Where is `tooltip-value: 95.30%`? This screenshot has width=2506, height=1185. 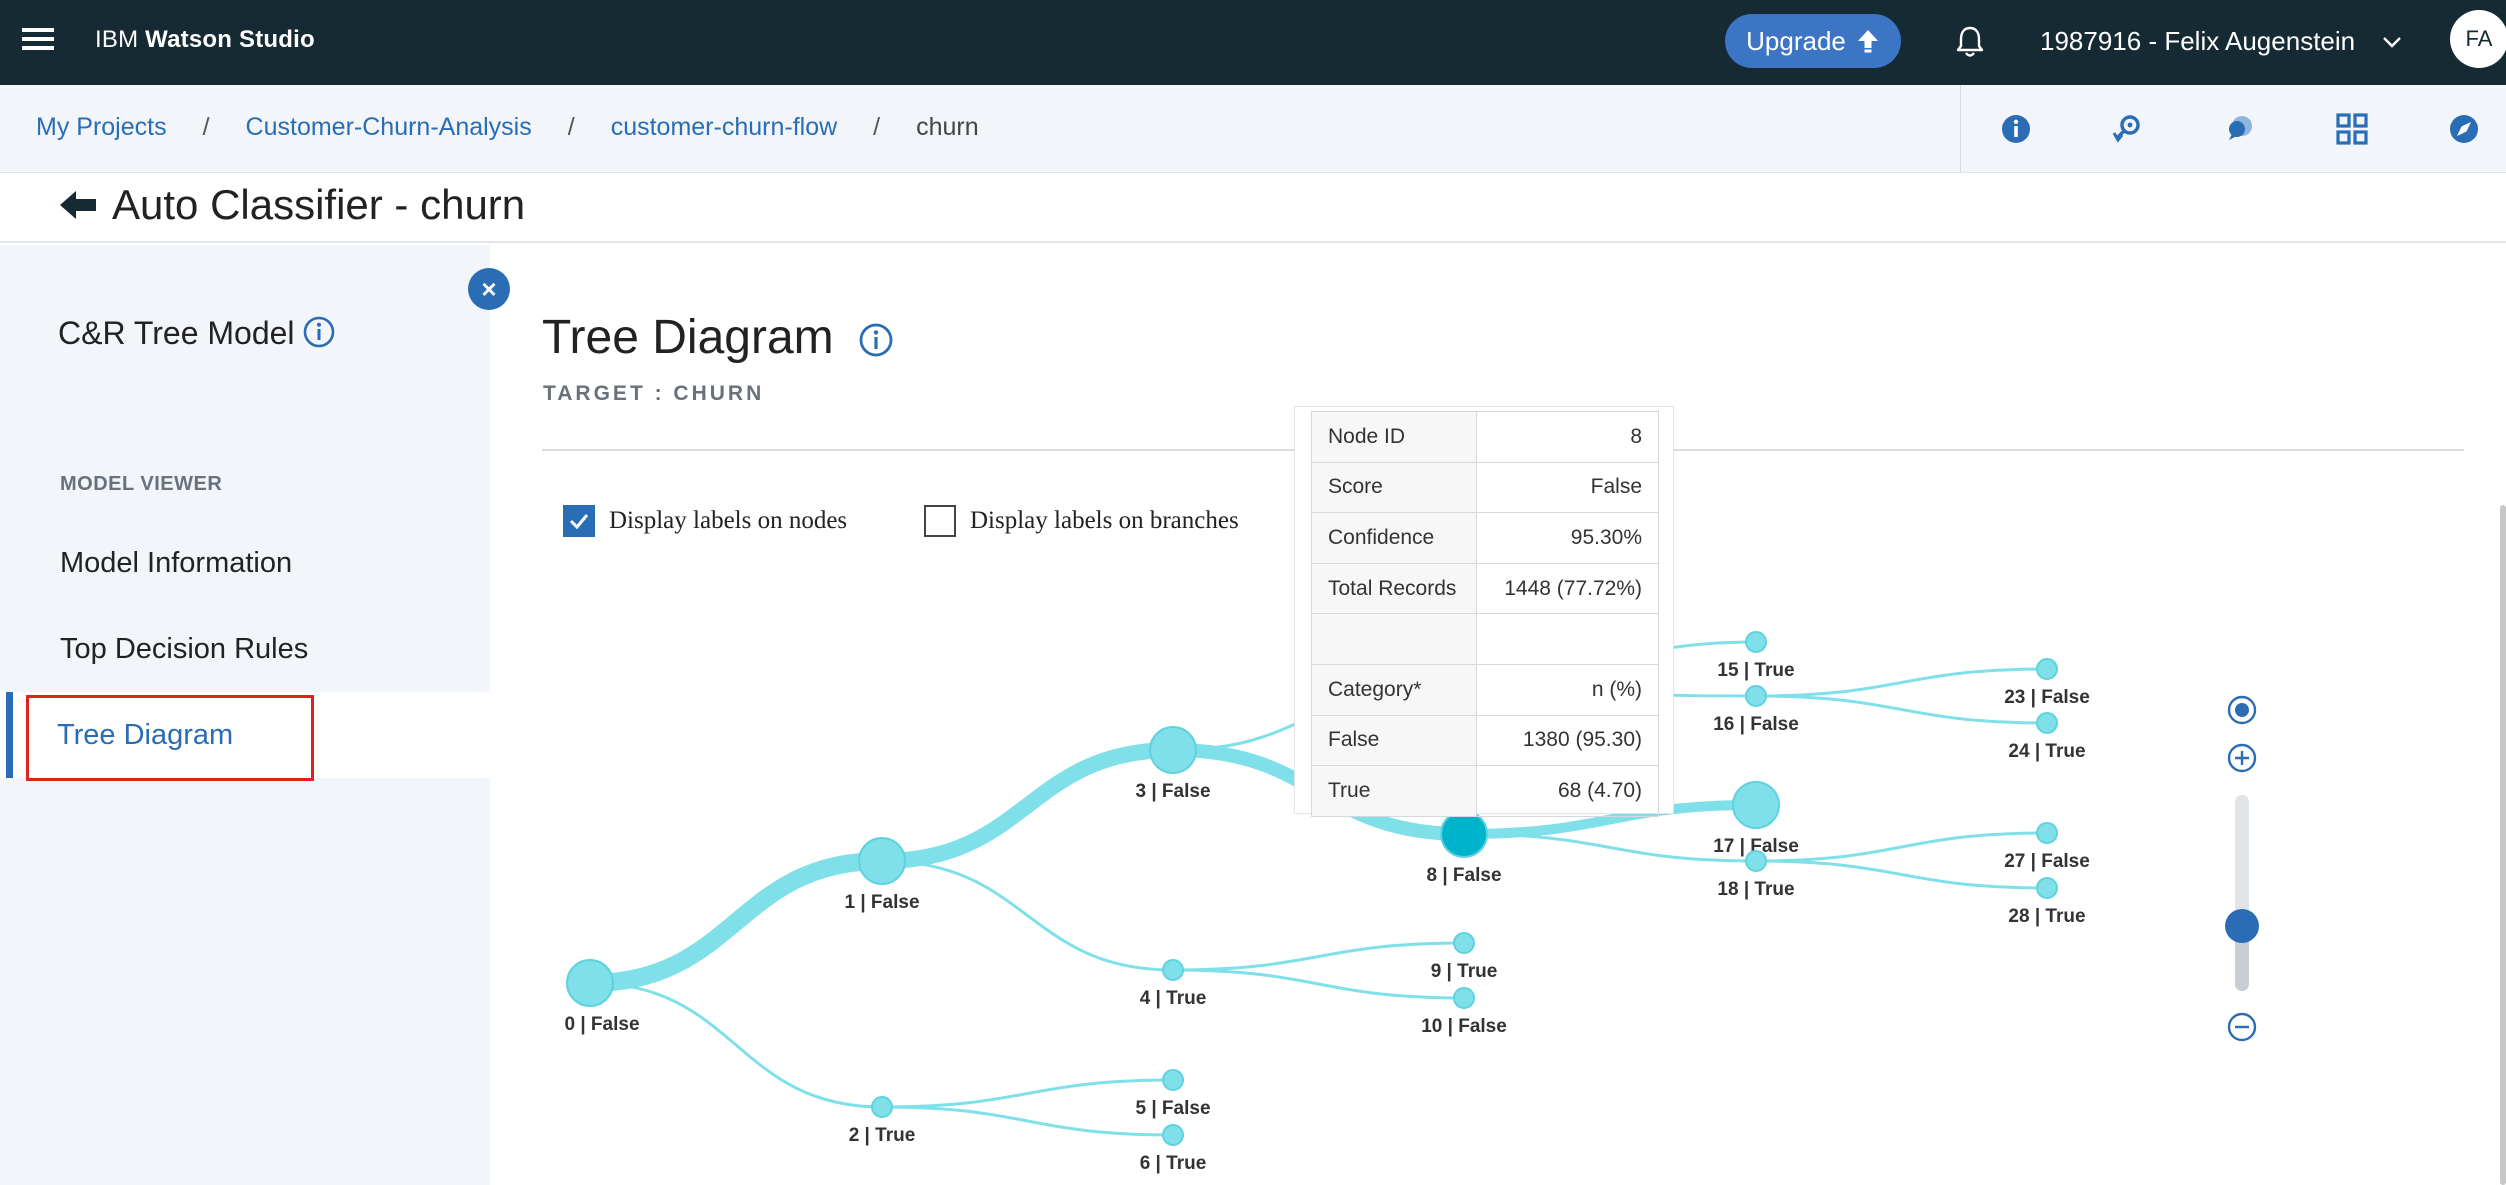
tooltip-value: 95.30% is located at coordinates (1567, 538).